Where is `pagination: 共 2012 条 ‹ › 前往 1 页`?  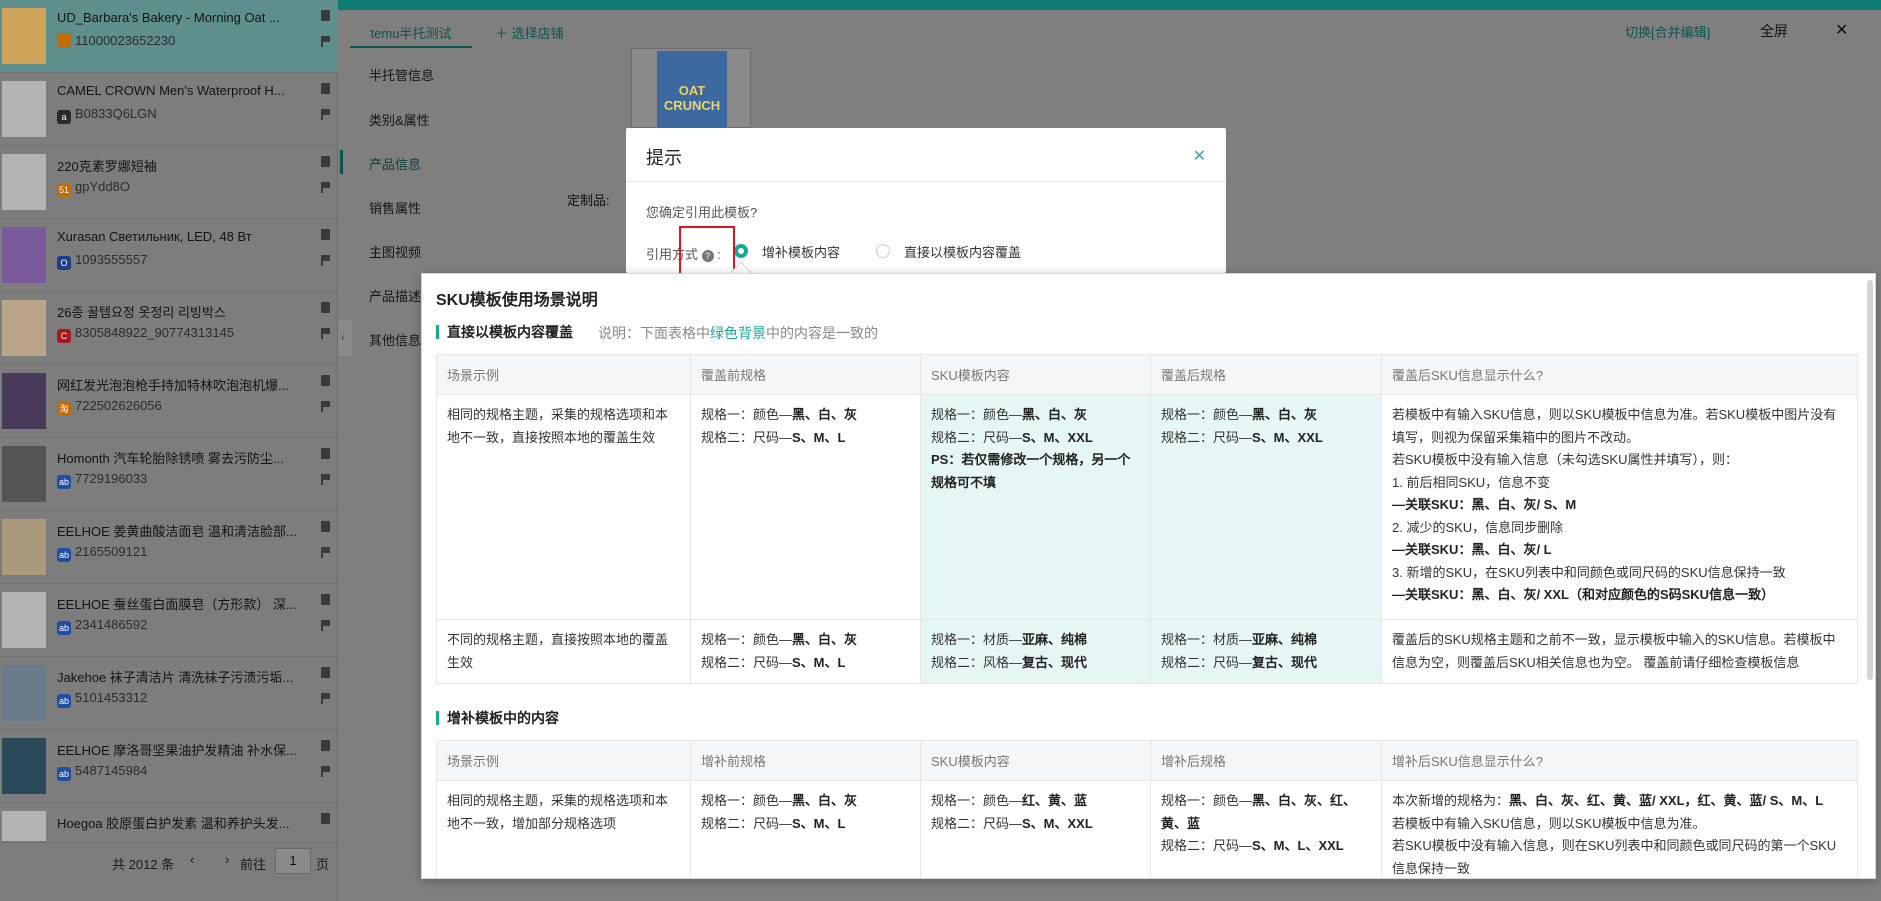 pagination: 共 2012 条 ‹ › 前往 1 页 is located at coordinates (169, 862).